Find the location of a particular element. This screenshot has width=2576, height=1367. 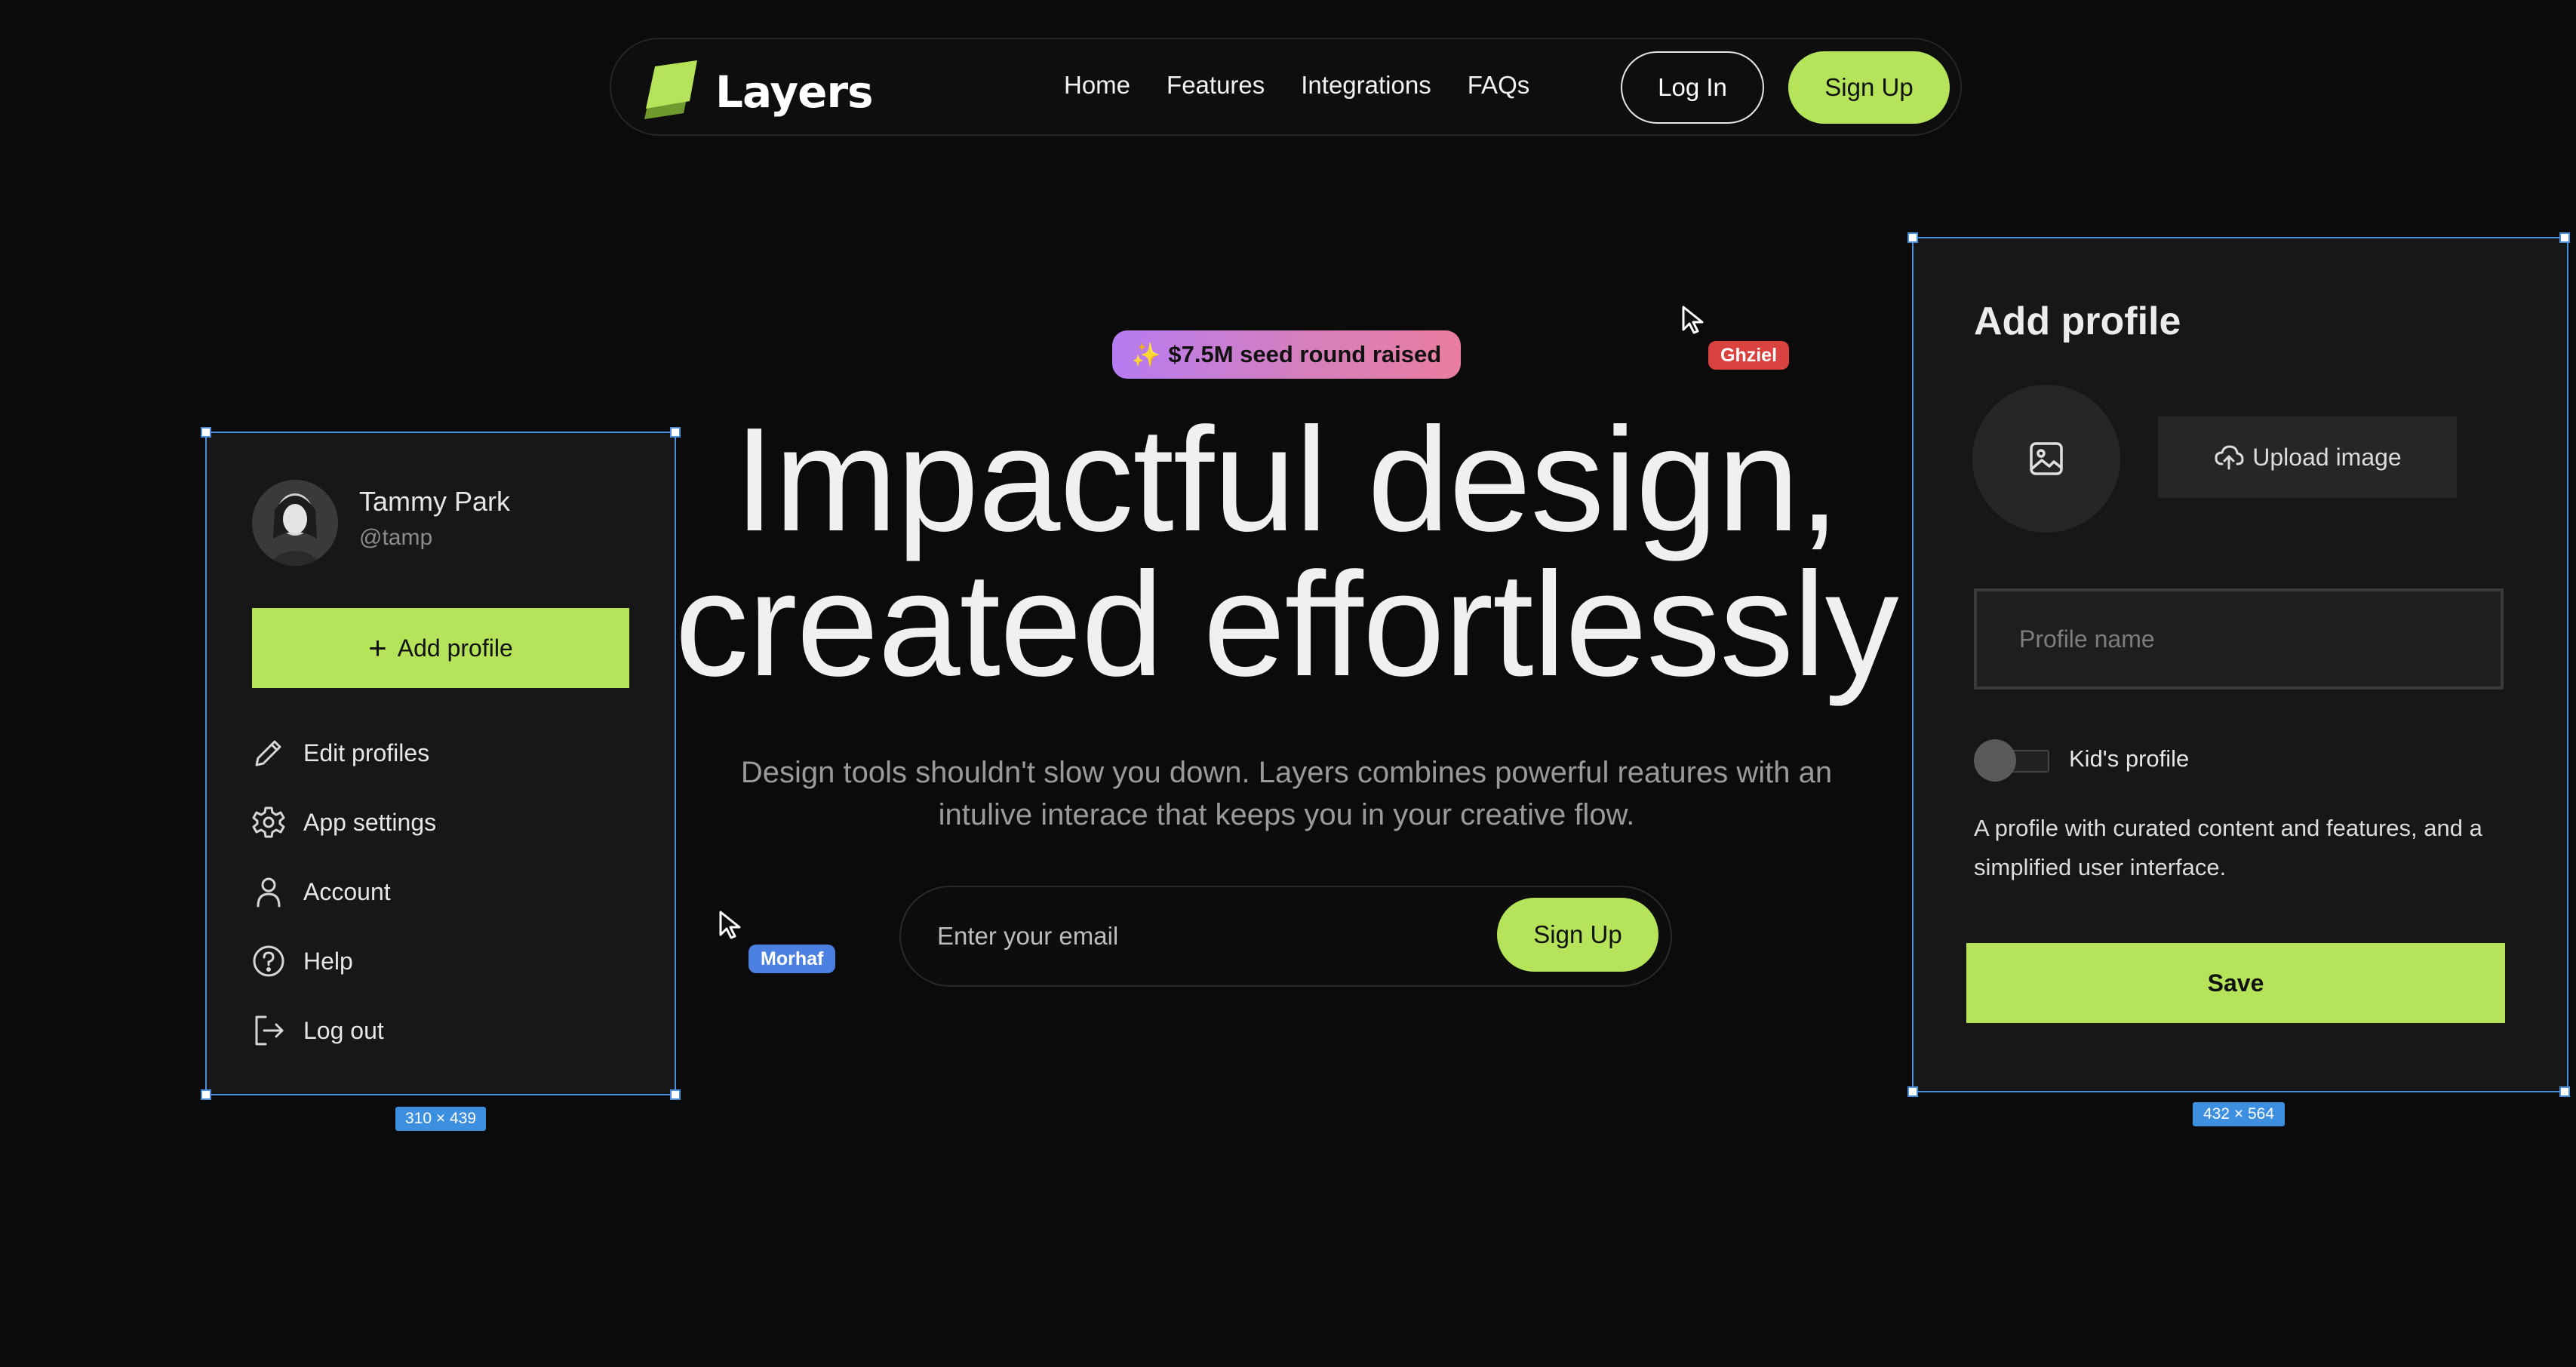

nav-link-integrations: Integrations is located at coordinates (1366, 85).